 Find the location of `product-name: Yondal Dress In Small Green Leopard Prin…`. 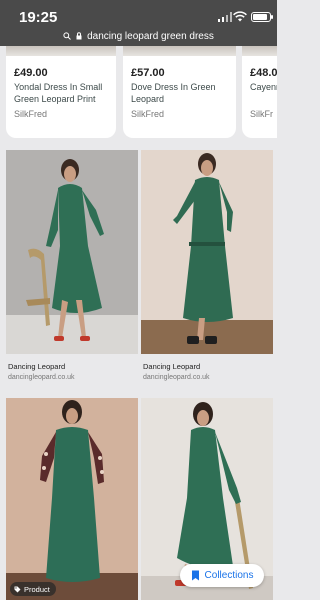

product-name: Yondal Dress In Small Green Leopard Prin… is located at coordinates (58, 93).